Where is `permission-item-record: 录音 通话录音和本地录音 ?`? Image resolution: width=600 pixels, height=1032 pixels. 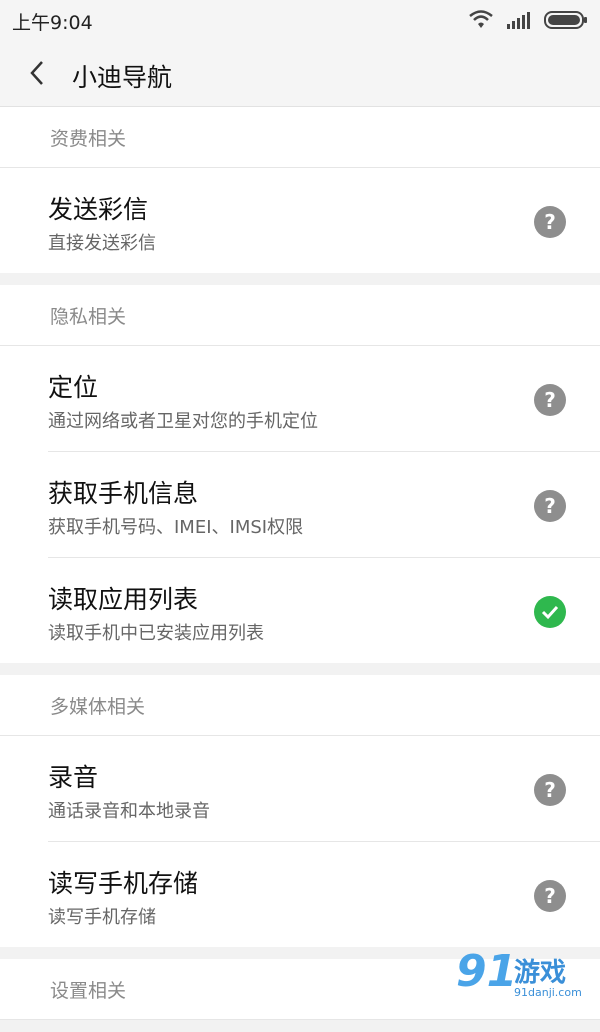 permission-item-record: 录音 通话录音和本地录音 ? is located at coordinates (324, 789).